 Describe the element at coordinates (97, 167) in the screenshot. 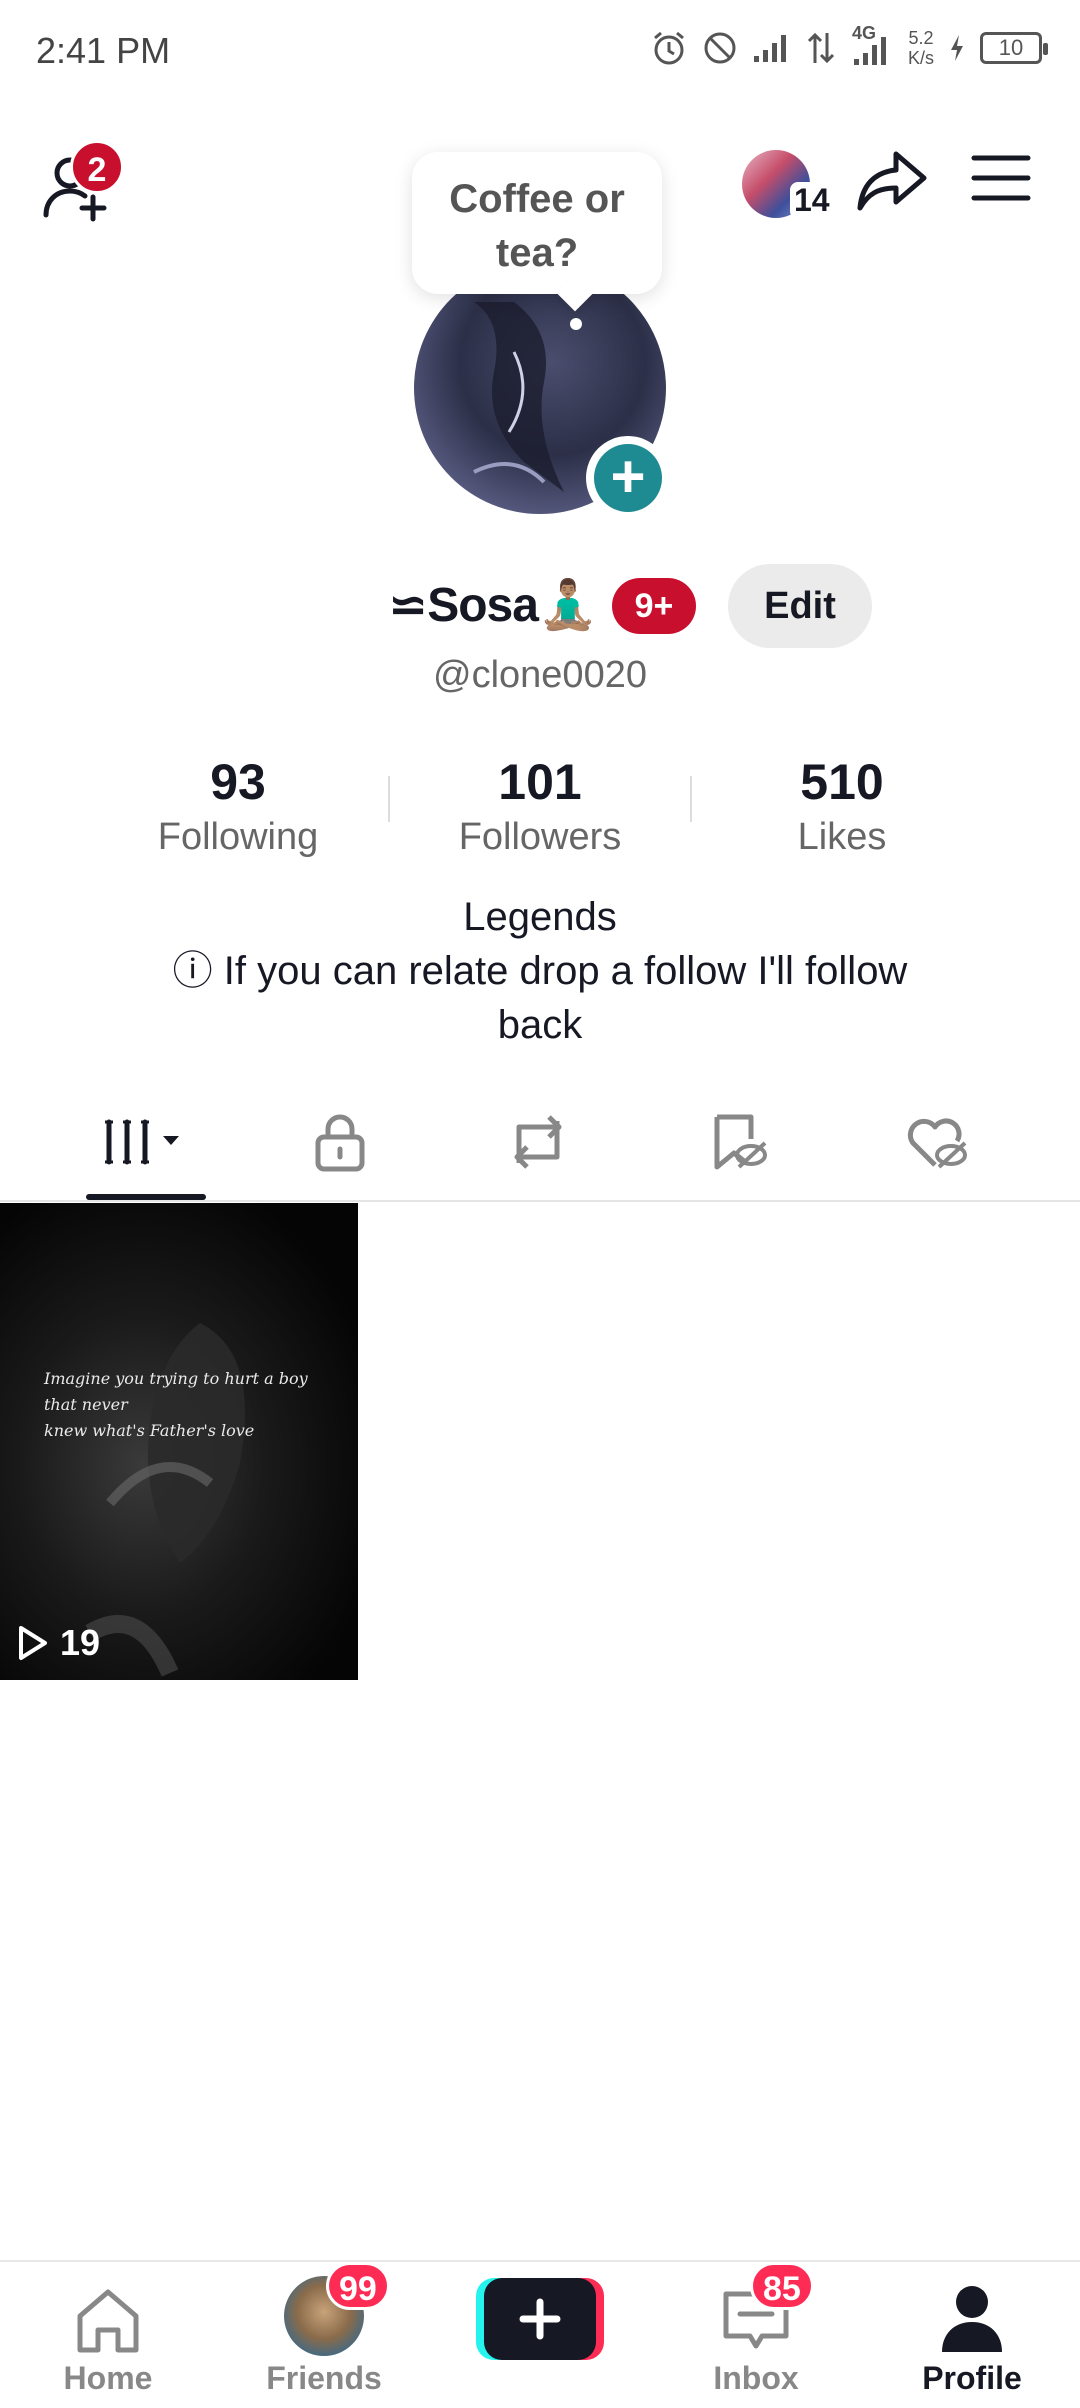

I see `add-friend-badge: 2` at that location.